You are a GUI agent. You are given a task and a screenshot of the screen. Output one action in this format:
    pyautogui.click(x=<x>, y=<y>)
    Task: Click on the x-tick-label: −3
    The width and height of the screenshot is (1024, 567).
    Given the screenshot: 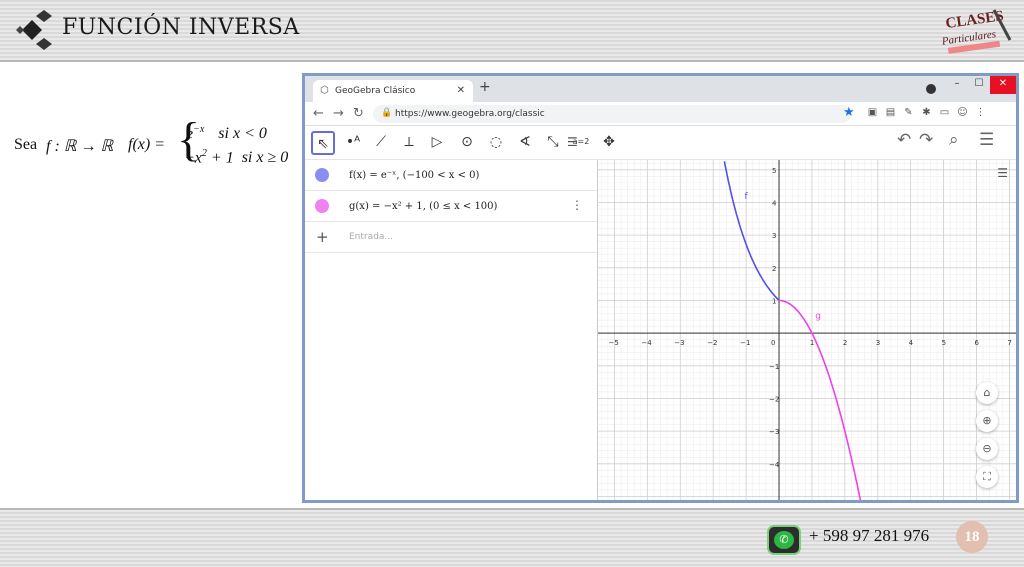 What is the action you would take?
    pyautogui.click(x=679, y=343)
    